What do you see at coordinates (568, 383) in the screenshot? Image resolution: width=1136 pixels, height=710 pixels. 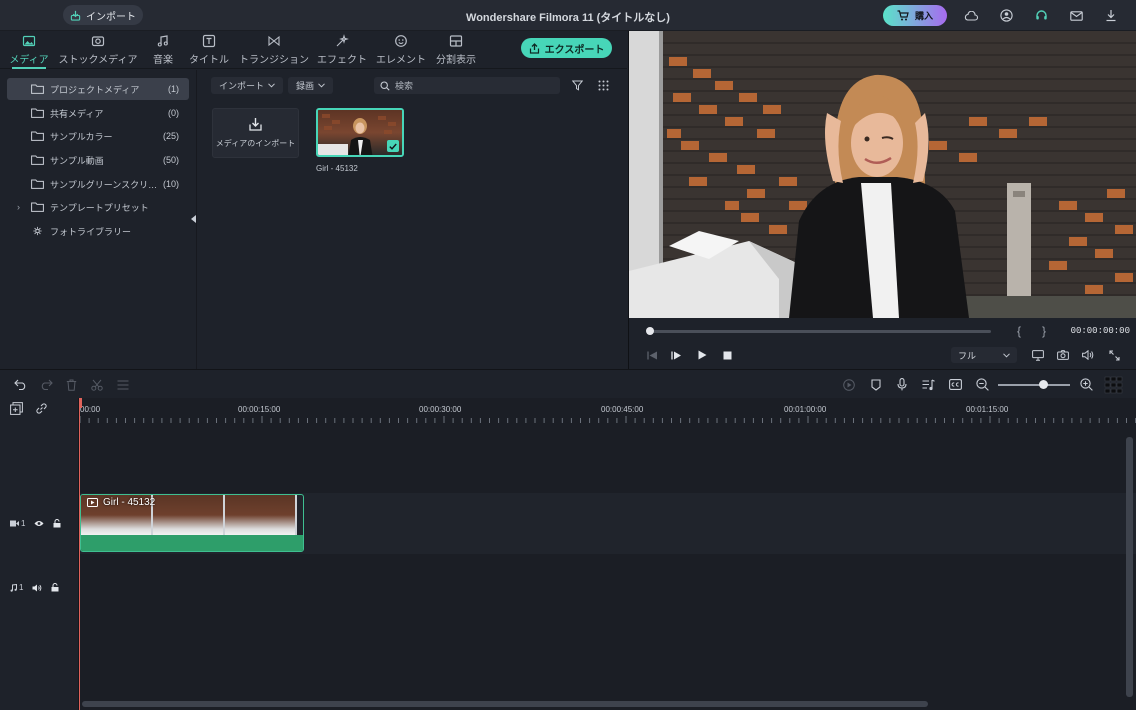 I see `timeline-toolbar` at bounding box center [568, 383].